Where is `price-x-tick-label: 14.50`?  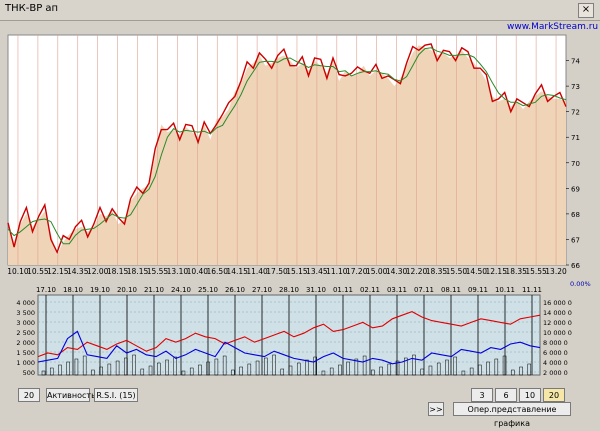 price-x-tick-label: 14.50 is located at coordinates (477, 271).